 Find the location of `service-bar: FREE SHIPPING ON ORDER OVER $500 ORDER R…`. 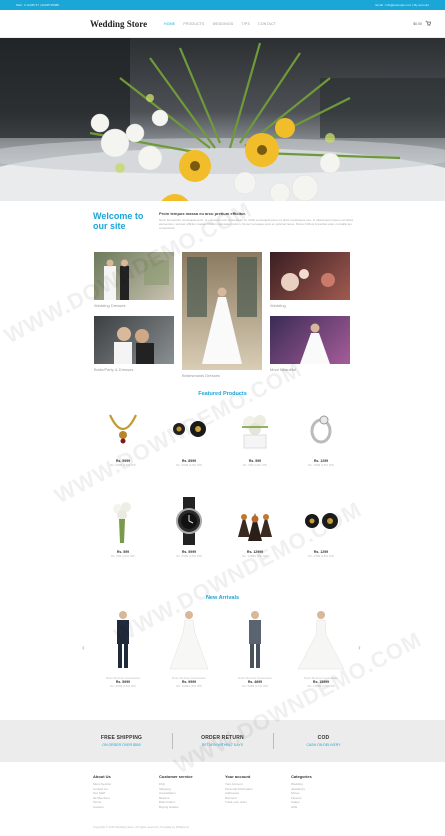

service-bar: FREE SHIPPING ON ORDER OVER $500 ORDER R… is located at coordinates (222, 741).